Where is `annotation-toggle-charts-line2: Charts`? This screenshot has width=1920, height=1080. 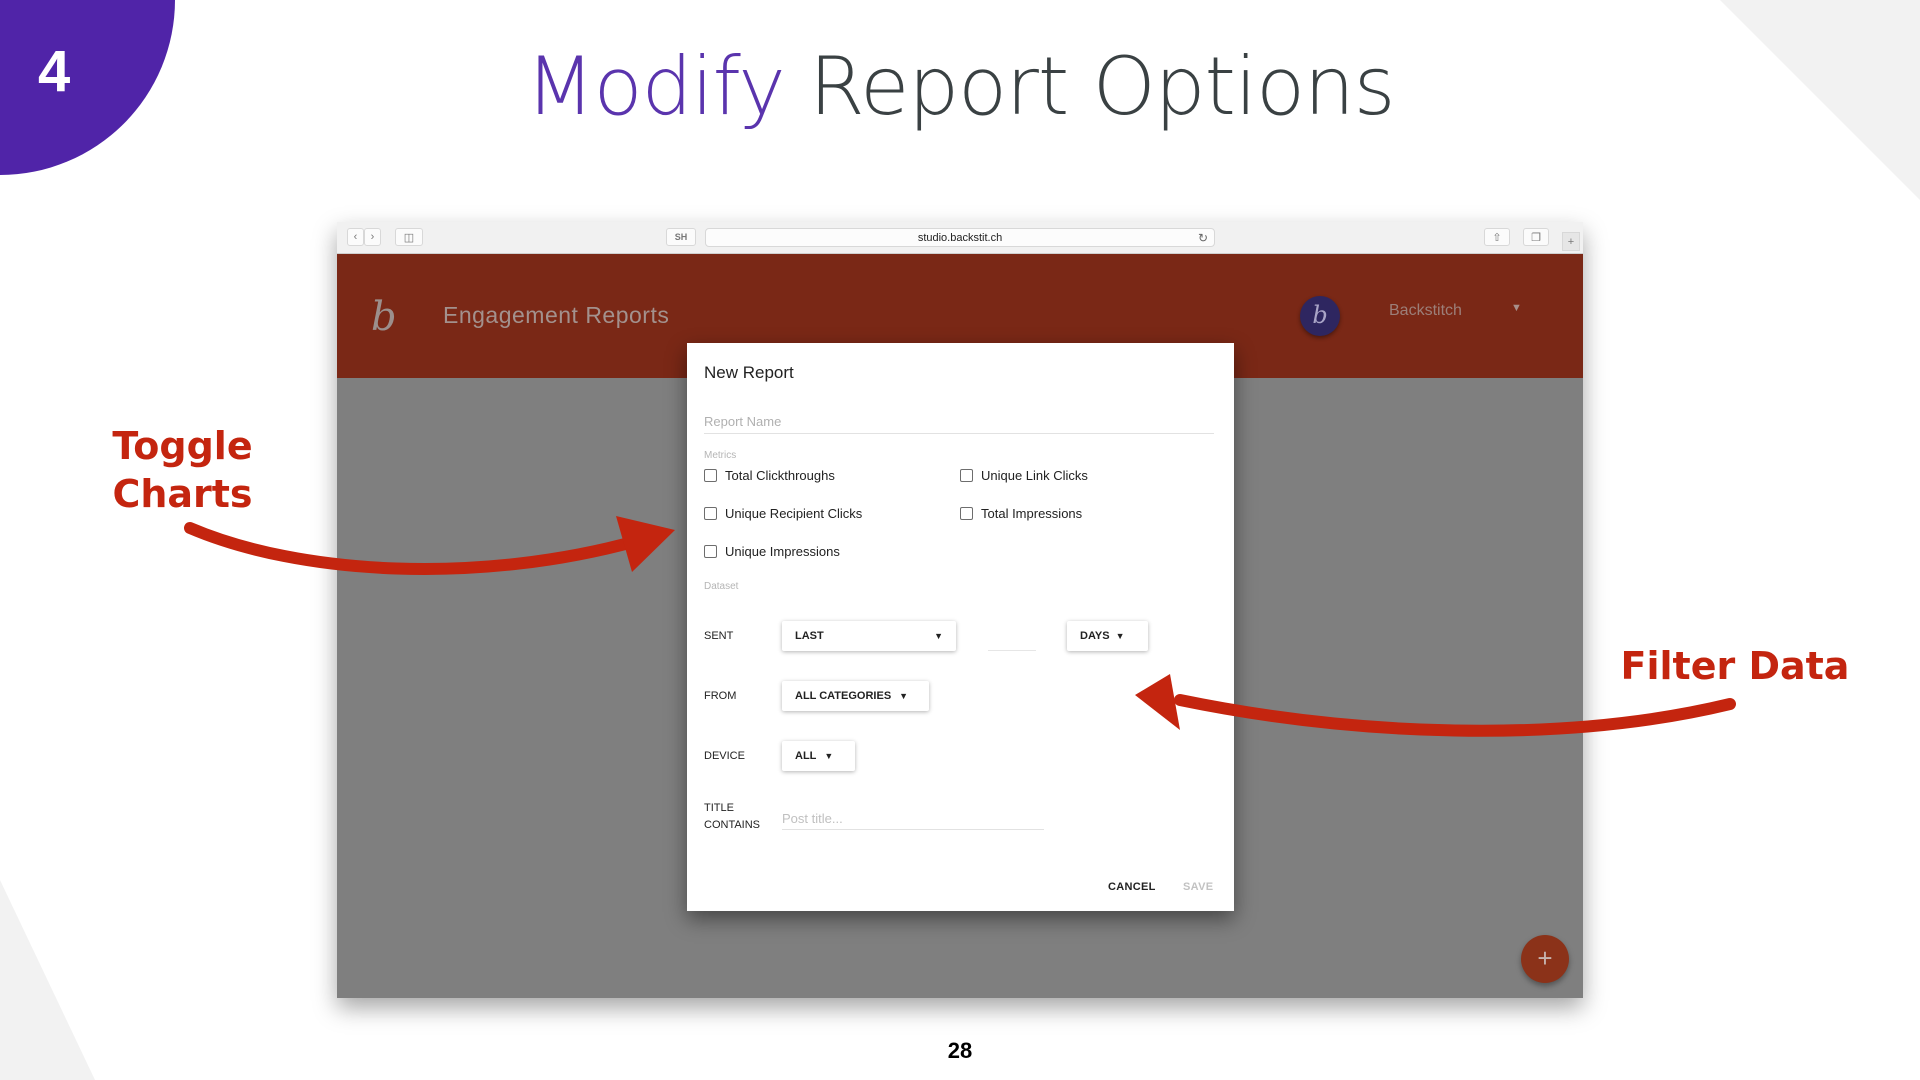
annotation-toggle-charts-line2: Charts is located at coordinates (182, 494).